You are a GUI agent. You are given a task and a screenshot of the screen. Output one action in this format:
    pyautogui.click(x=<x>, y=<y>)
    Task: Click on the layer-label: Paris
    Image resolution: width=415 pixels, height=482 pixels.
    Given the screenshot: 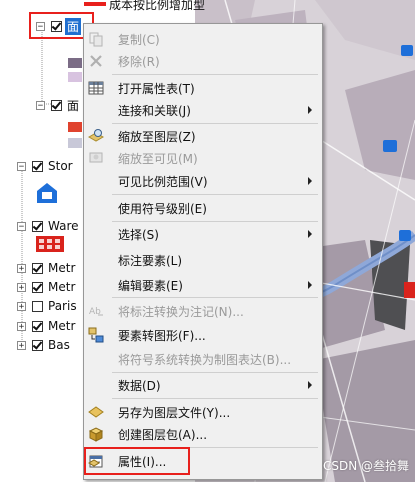 What is the action you would take?
    pyautogui.click(x=62, y=306)
    